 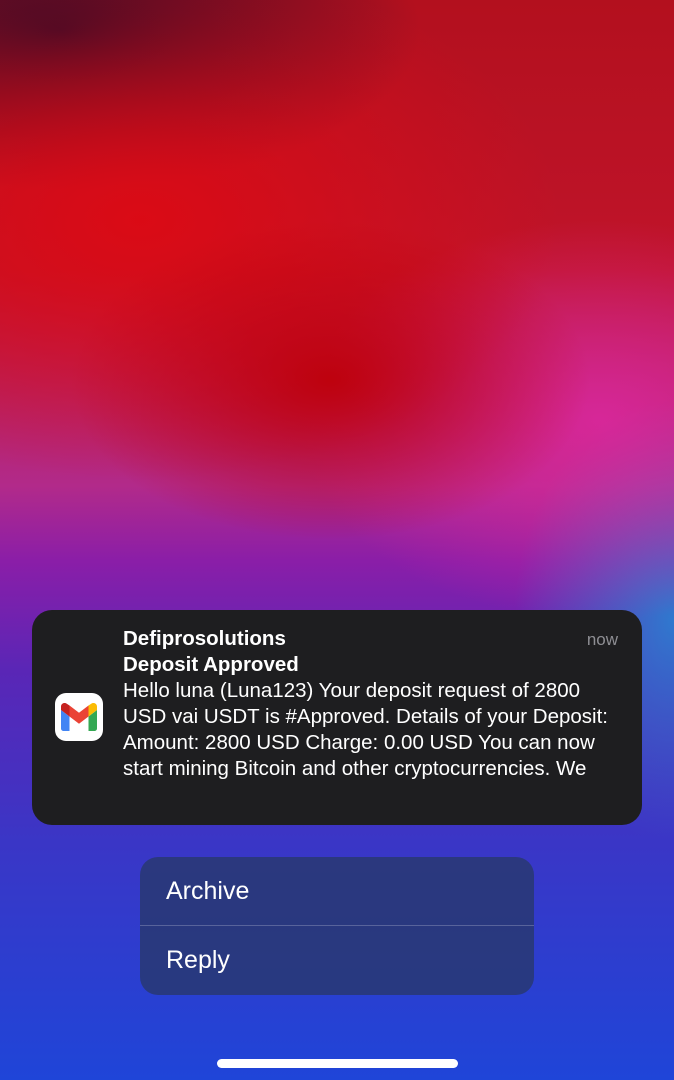 What do you see at coordinates (211, 664) in the screenshot?
I see `notification-subject: Deposit Approved` at bounding box center [211, 664].